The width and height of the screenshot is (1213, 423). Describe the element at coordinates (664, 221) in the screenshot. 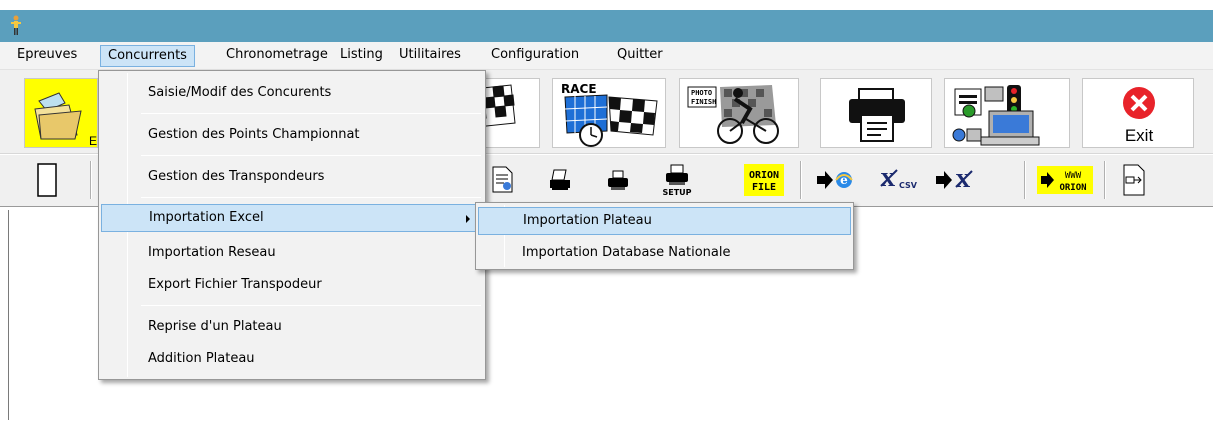

I see `menu-item-importation-plateau: Importation Plateau` at that location.